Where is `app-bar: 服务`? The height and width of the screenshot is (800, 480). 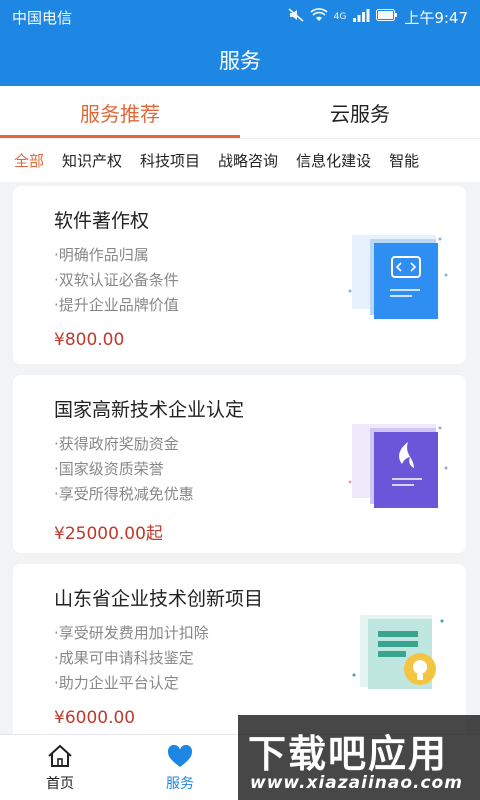
app-bar: 服务 is located at coordinates (240, 60).